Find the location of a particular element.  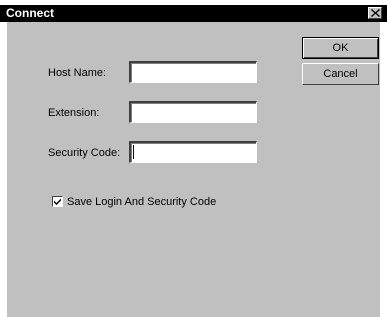

window-title: Connect is located at coordinates (30, 13).